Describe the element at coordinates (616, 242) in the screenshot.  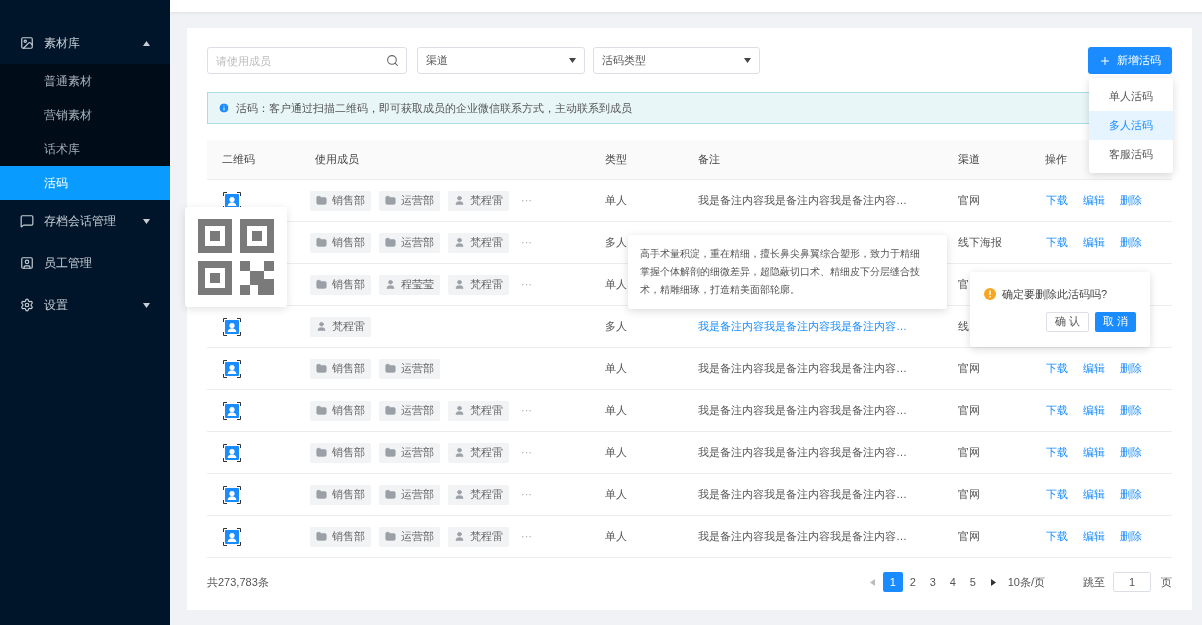
I see `type-text: 多人` at that location.